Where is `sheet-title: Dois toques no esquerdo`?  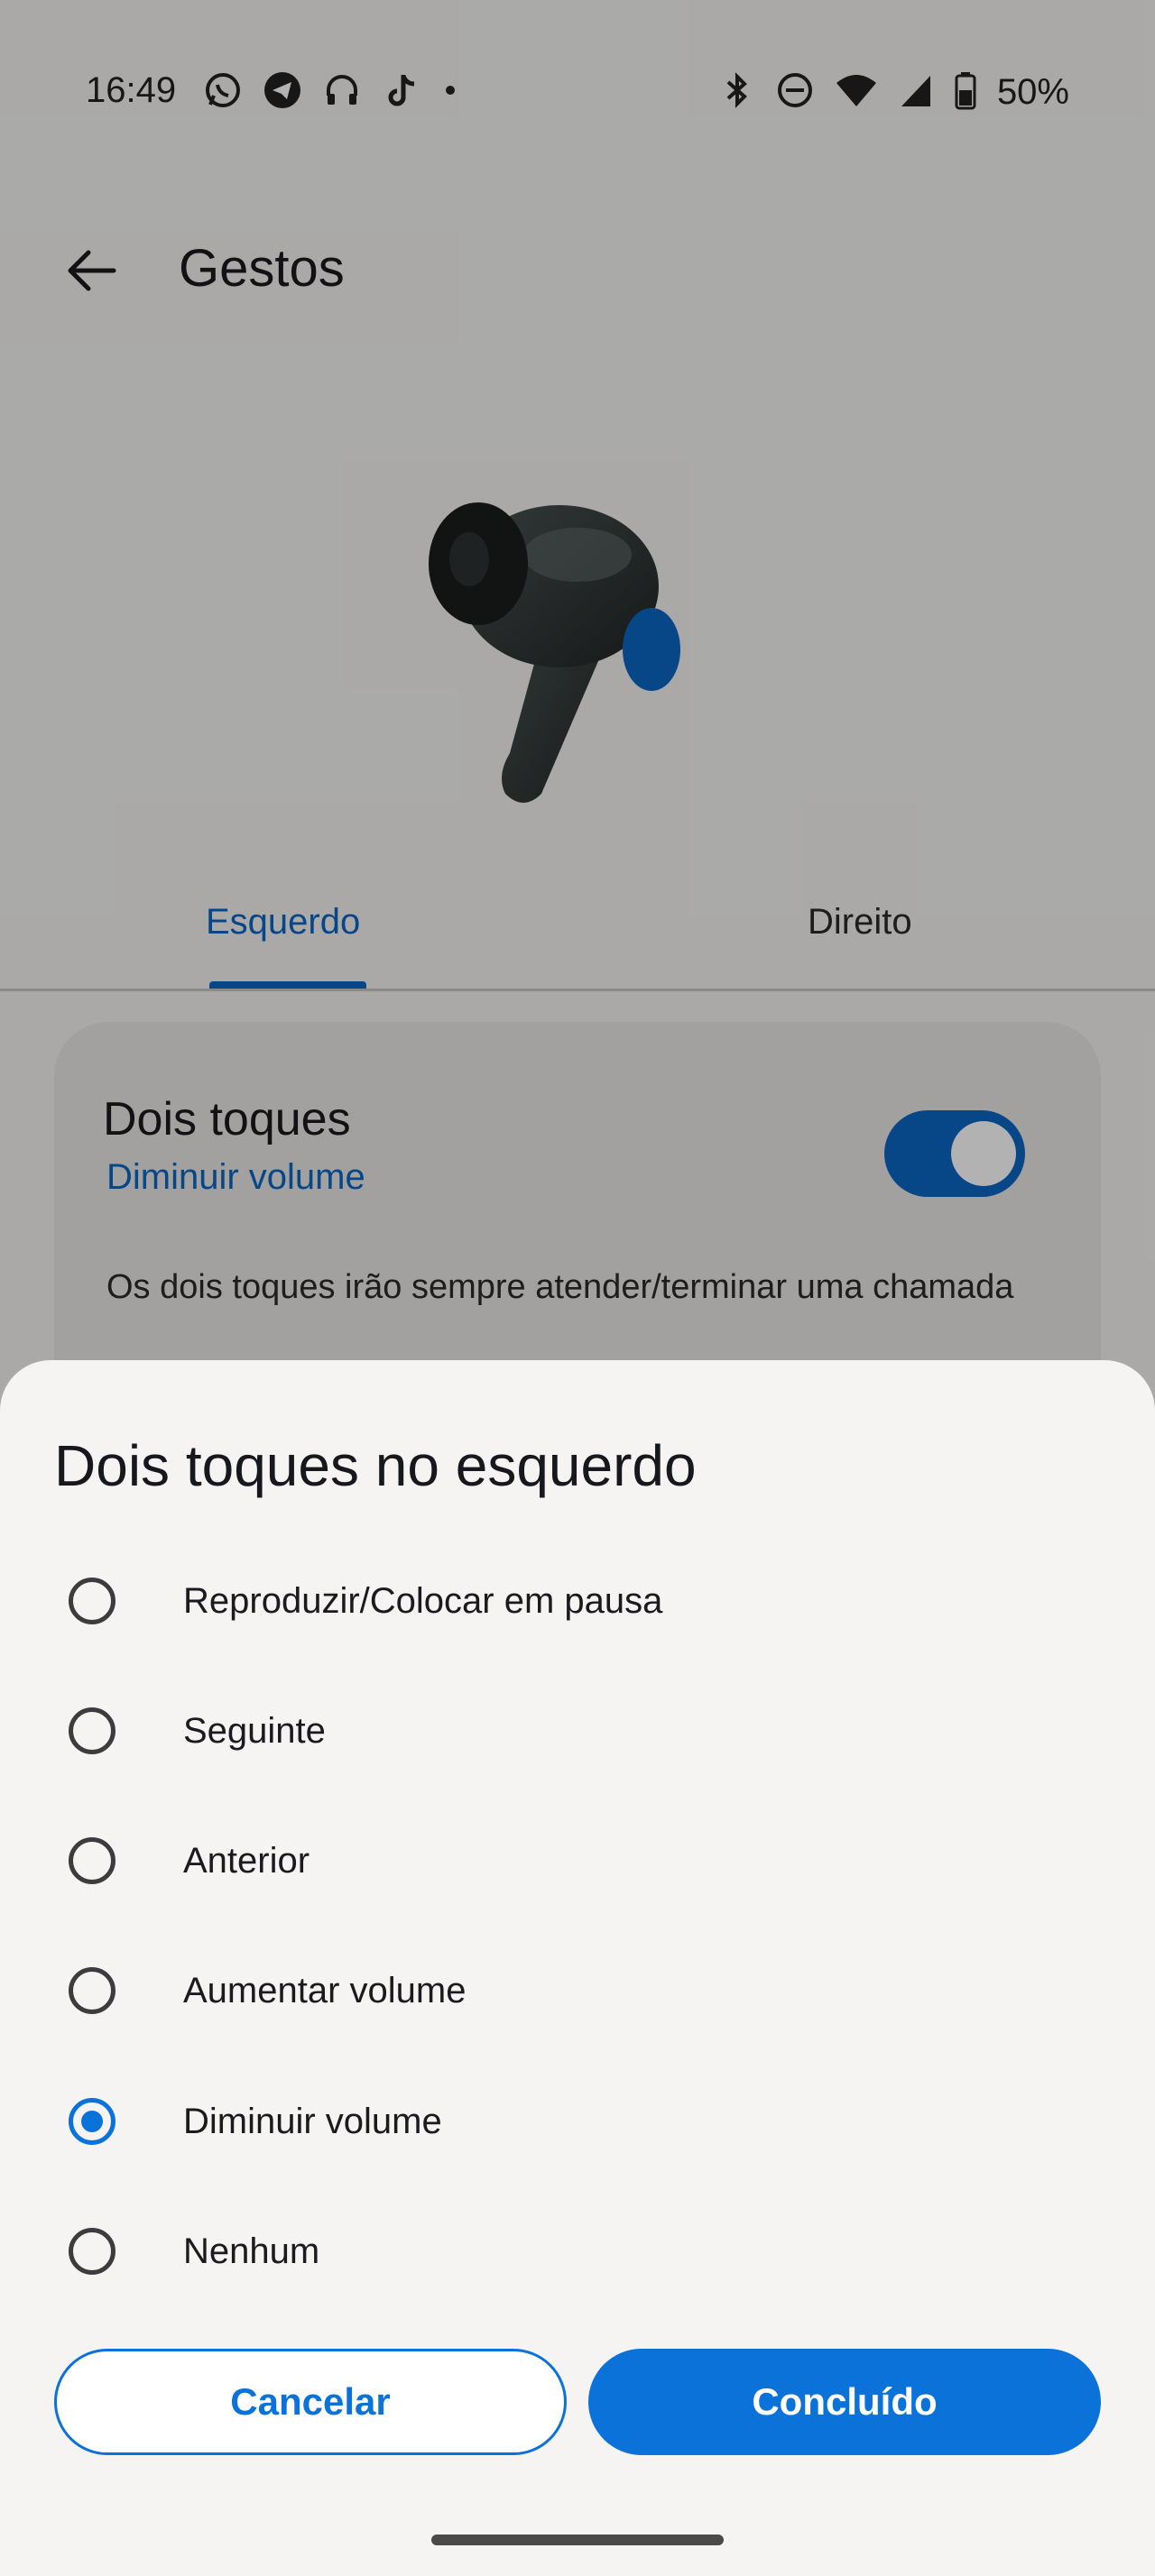 sheet-title: Dois toques no esquerdo is located at coordinates (375, 1466).